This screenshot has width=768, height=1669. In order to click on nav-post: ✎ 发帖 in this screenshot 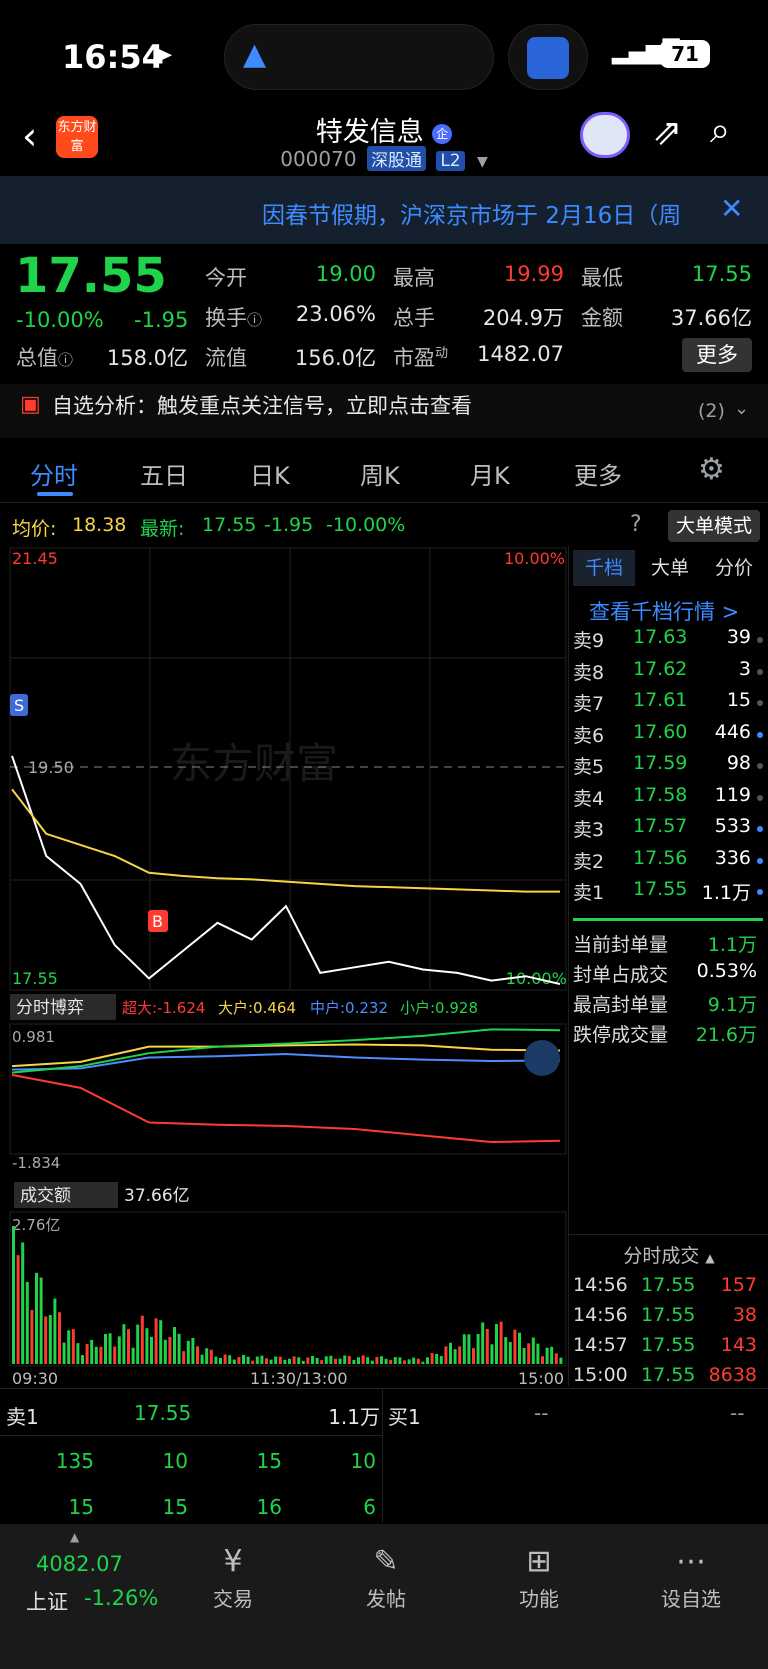, I will do `click(386, 1578)`.